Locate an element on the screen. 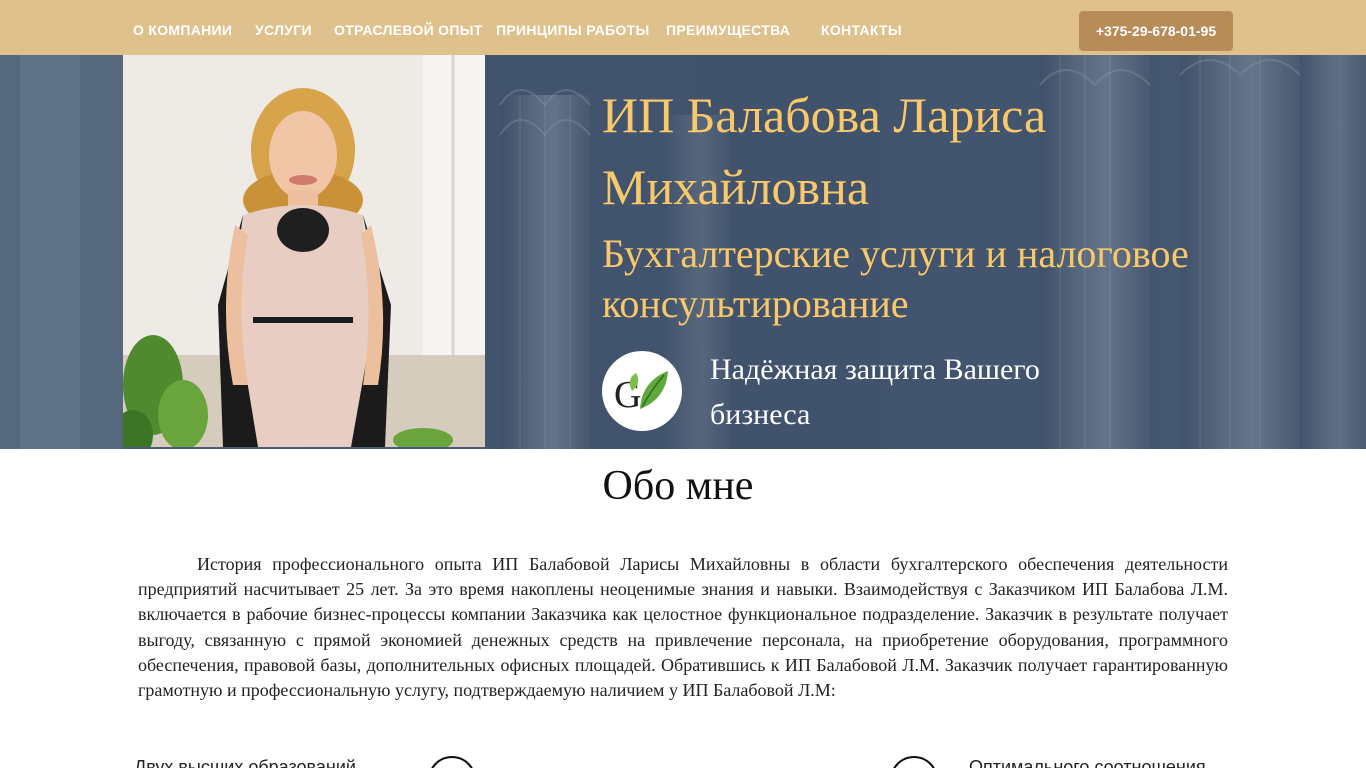  feature-text-optimal: Оптимального соотношения is located at coordinates (1087, 762).